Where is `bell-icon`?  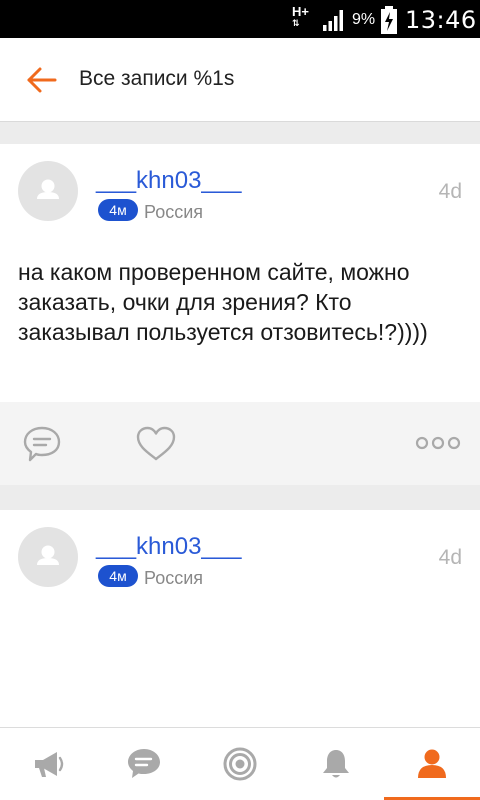 bell-icon is located at coordinates (336, 764).